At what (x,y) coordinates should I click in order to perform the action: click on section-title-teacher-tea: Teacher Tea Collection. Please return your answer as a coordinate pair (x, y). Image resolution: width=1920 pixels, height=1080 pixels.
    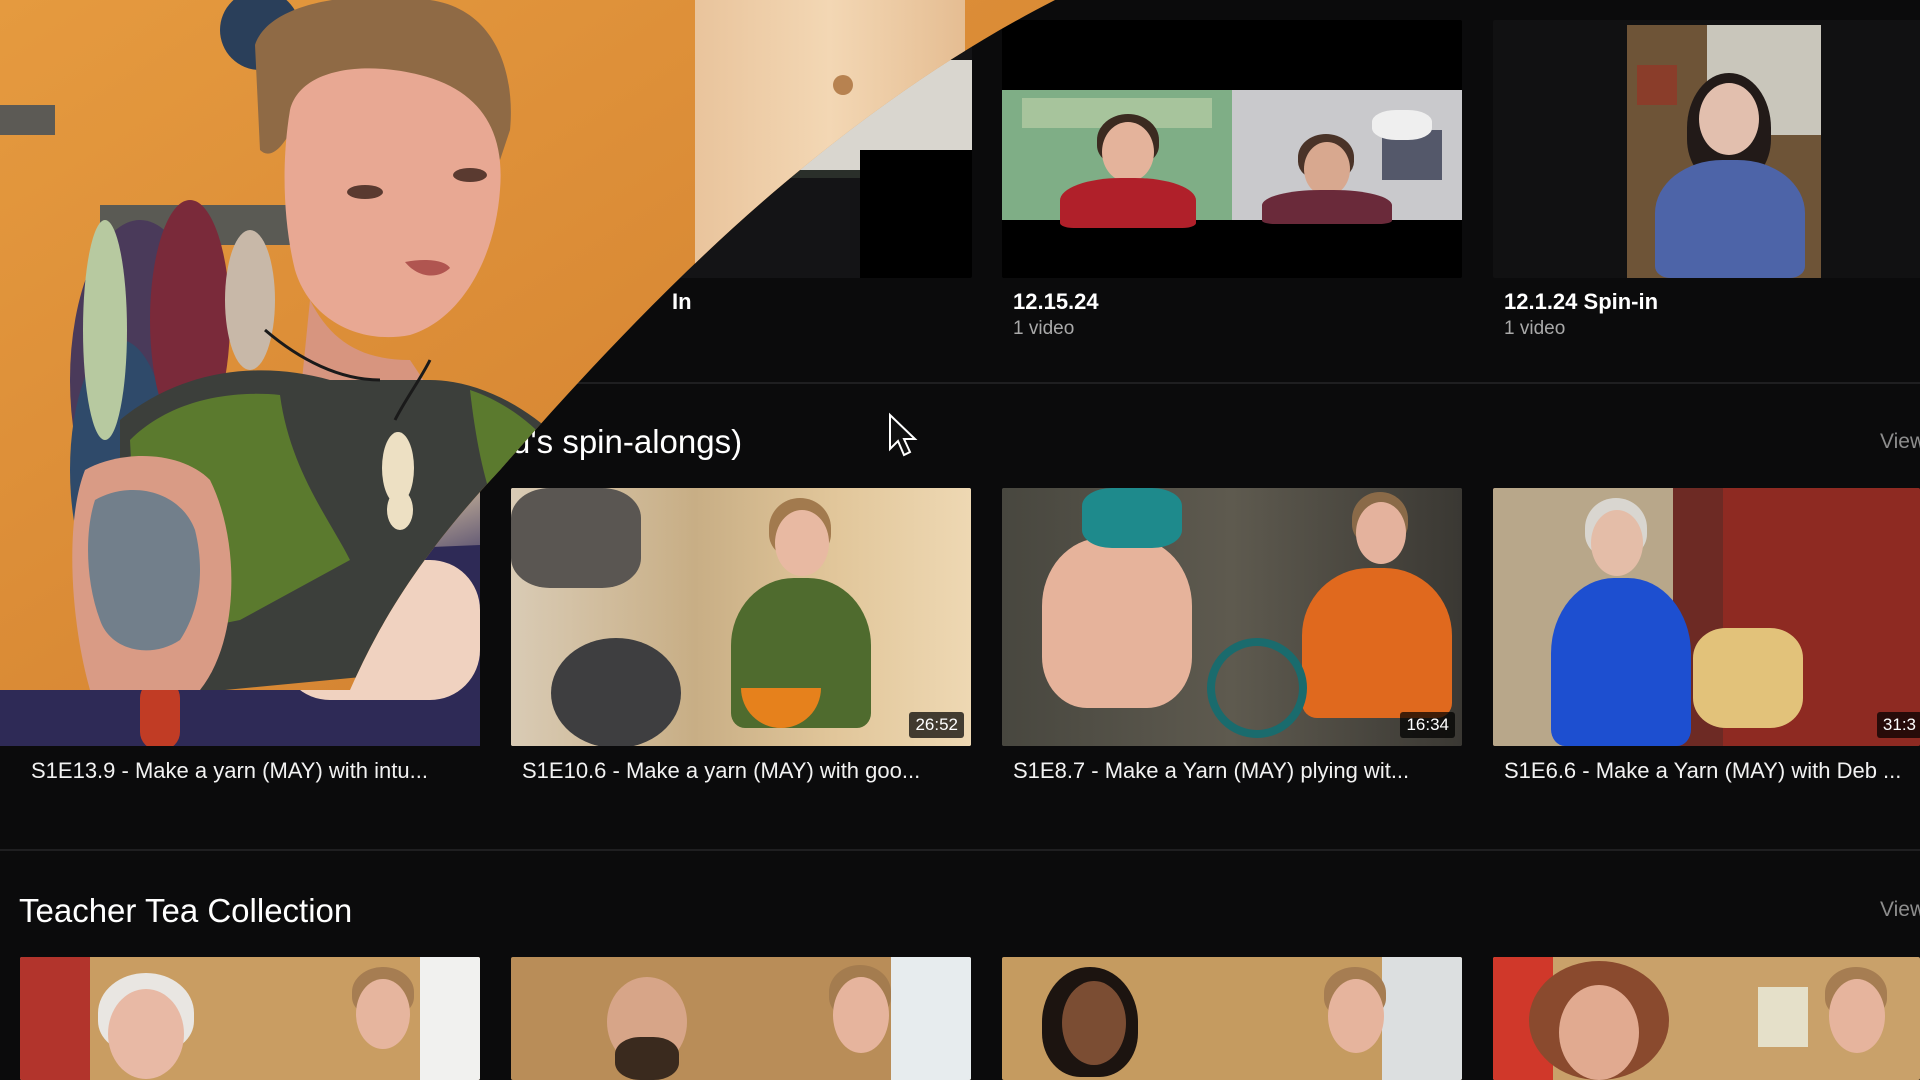
    Looking at the image, I should click on (185, 911).